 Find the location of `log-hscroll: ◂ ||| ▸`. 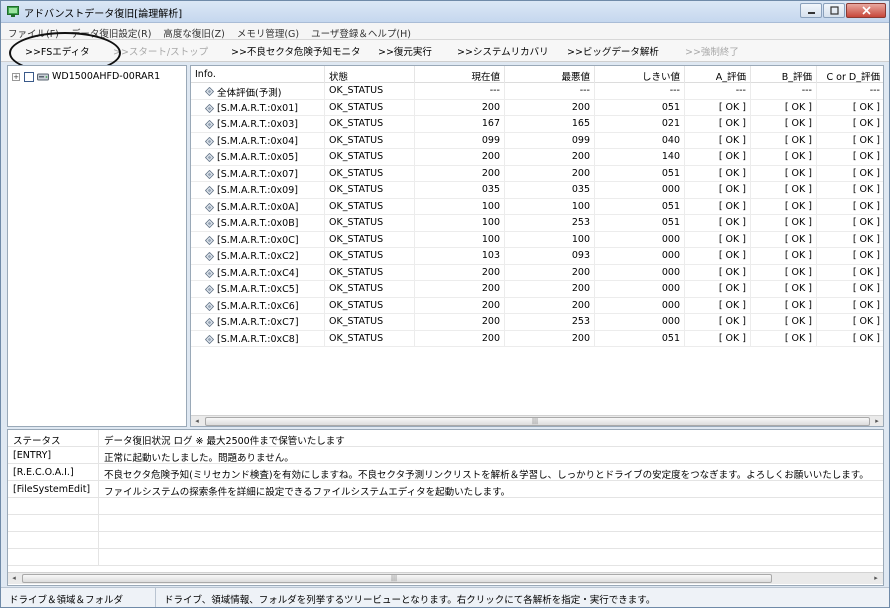

log-hscroll: ◂ ||| ▸ is located at coordinates (445, 578).